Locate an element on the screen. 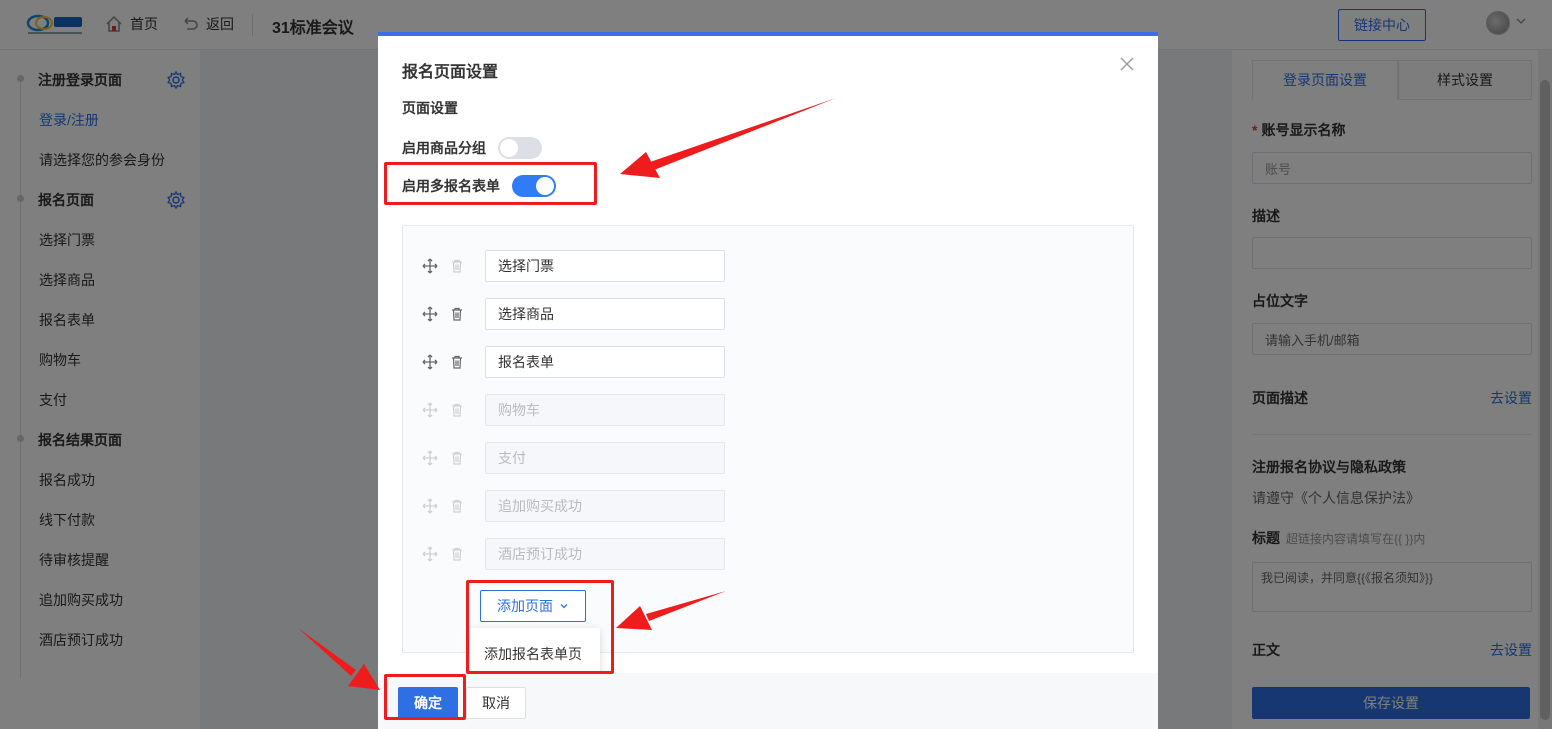  page-row: 报名表单 is located at coordinates (573, 362).